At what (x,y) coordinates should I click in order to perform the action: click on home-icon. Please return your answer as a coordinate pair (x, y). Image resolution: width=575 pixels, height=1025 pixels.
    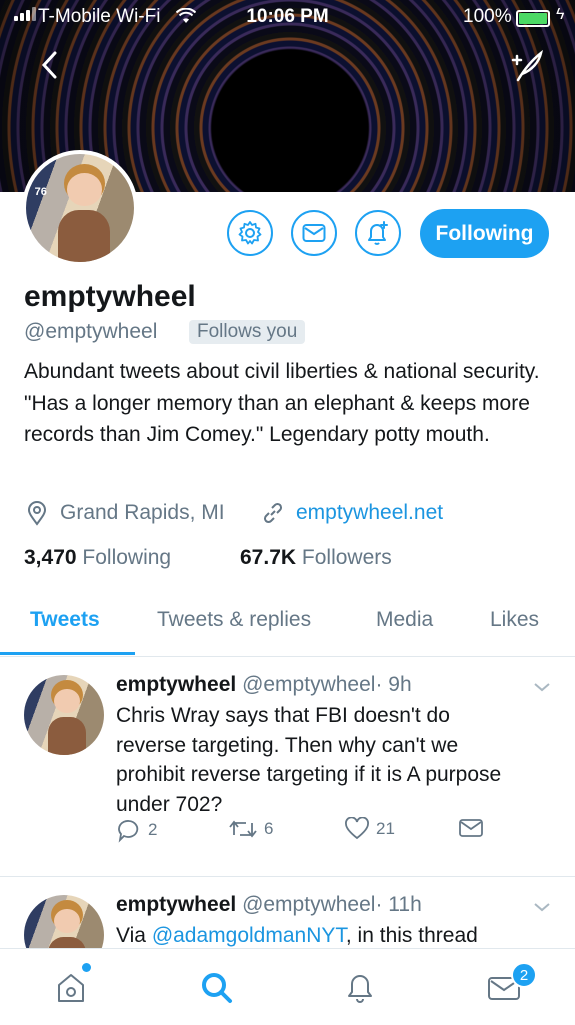
    Looking at the image, I should click on (71, 988).